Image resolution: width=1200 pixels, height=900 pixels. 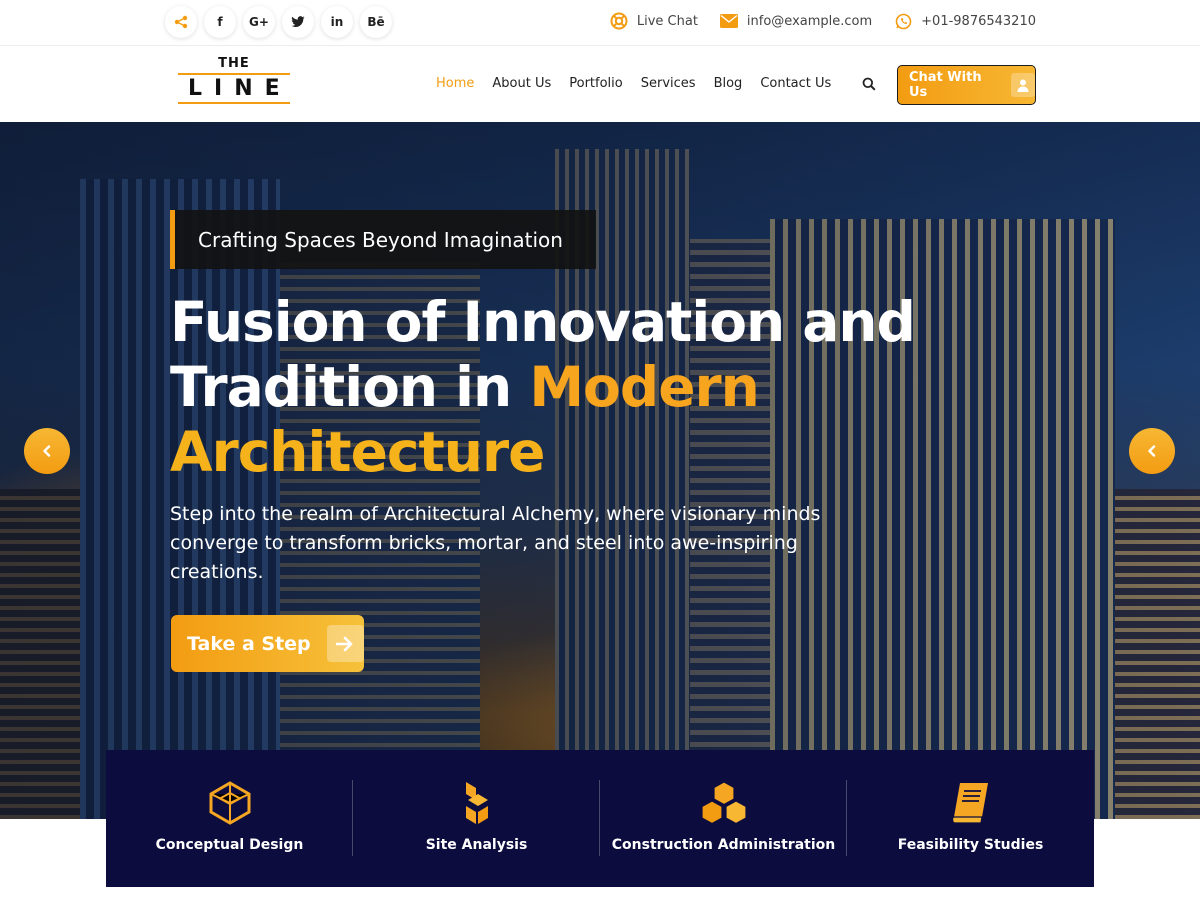 I want to click on cube-outline-icon, so click(x=229, y=803).